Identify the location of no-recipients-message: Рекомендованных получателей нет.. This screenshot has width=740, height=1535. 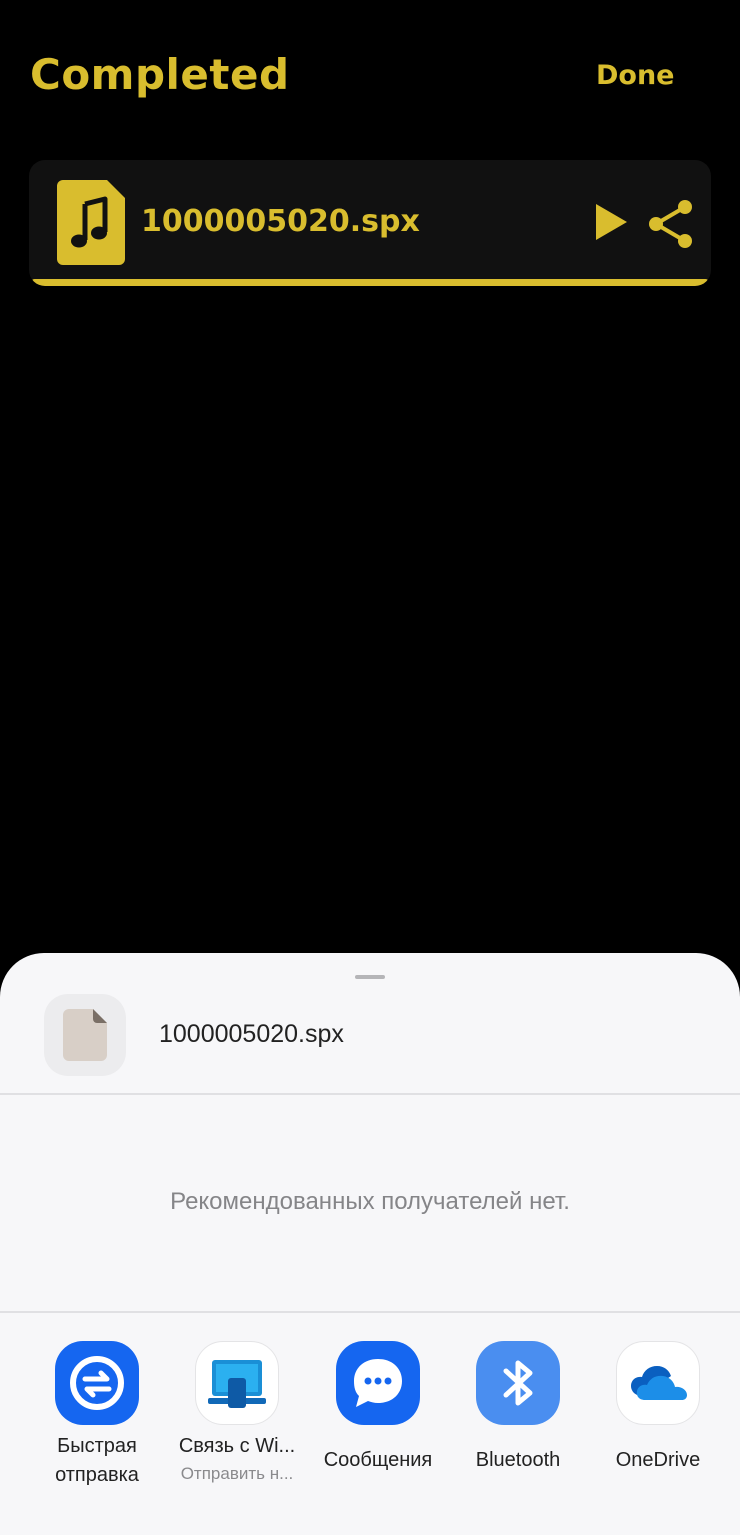
(370, 1201).